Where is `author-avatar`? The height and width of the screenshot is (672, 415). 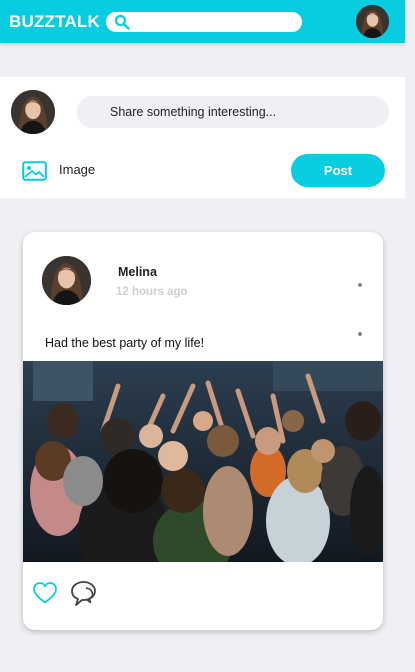
author-avatar is located at coordinates (66, 280).